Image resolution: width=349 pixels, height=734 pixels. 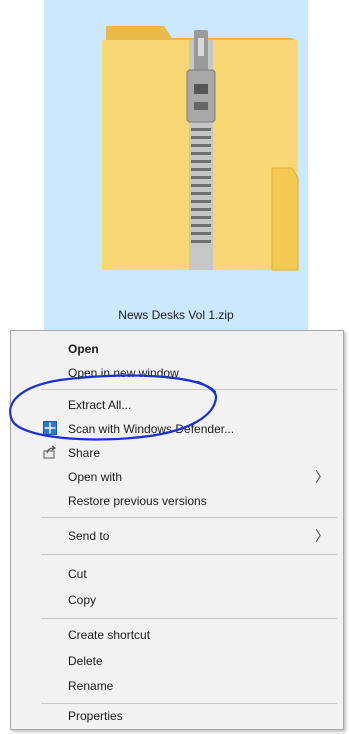 What do you see at coordinates (91, 686) in the screenshot?
I see `menu-item-label: Rename` at bounding box center [91, 686].